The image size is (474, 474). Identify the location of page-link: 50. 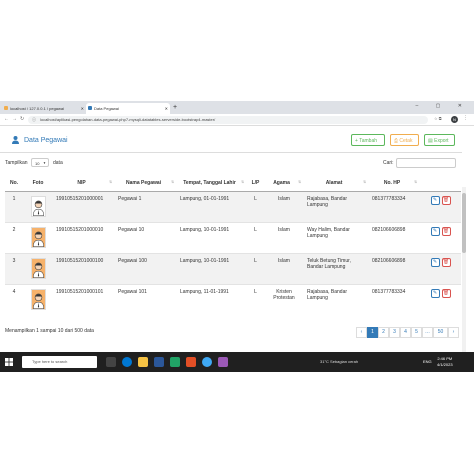
(440, 332).